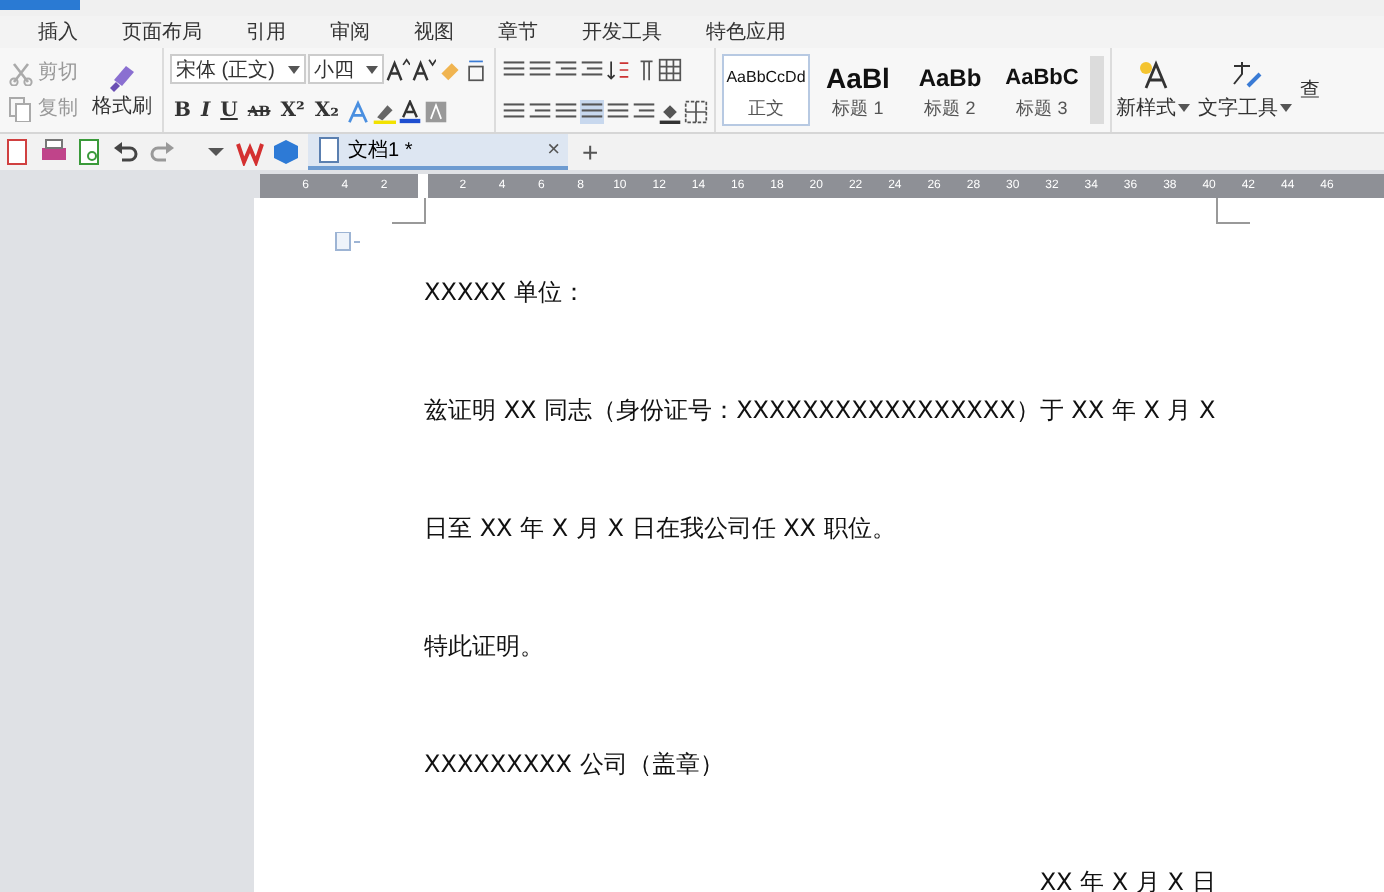  Describe the element at coordinates (350, 32) in the screenshot. I see `menu-tab: 审阅` at that location.